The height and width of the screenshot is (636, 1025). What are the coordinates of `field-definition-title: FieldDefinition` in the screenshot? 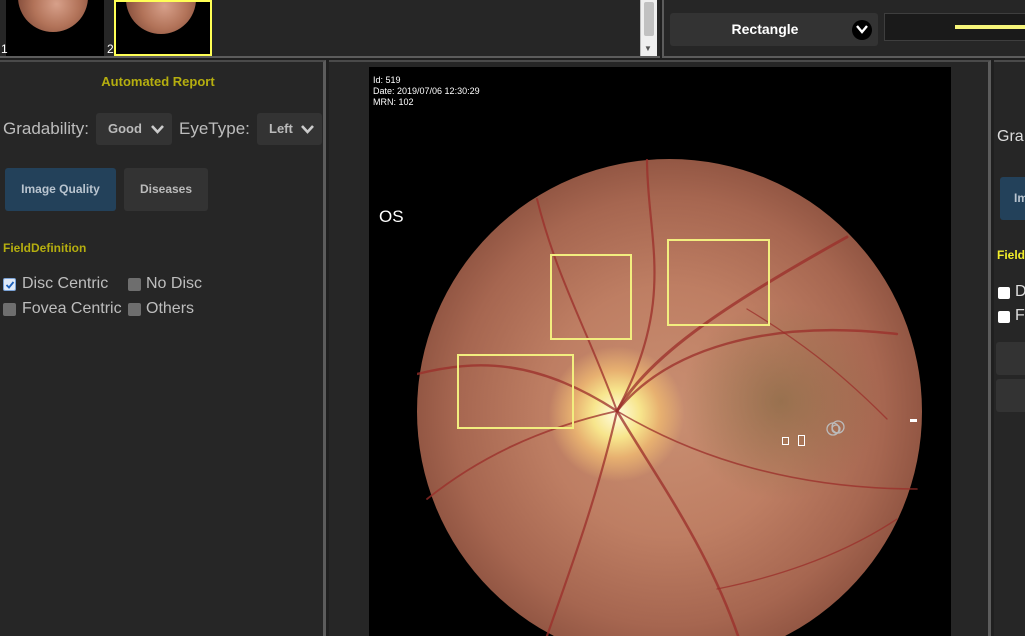 It's located at (45, 248).